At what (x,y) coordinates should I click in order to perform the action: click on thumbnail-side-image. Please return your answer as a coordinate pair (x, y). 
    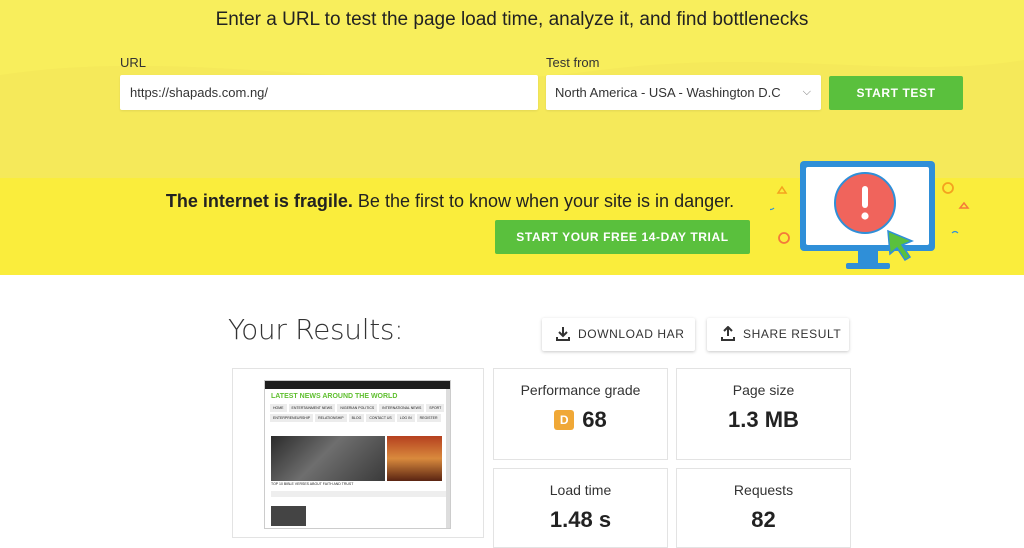
    Looking at the image, I should click on (414, 458).